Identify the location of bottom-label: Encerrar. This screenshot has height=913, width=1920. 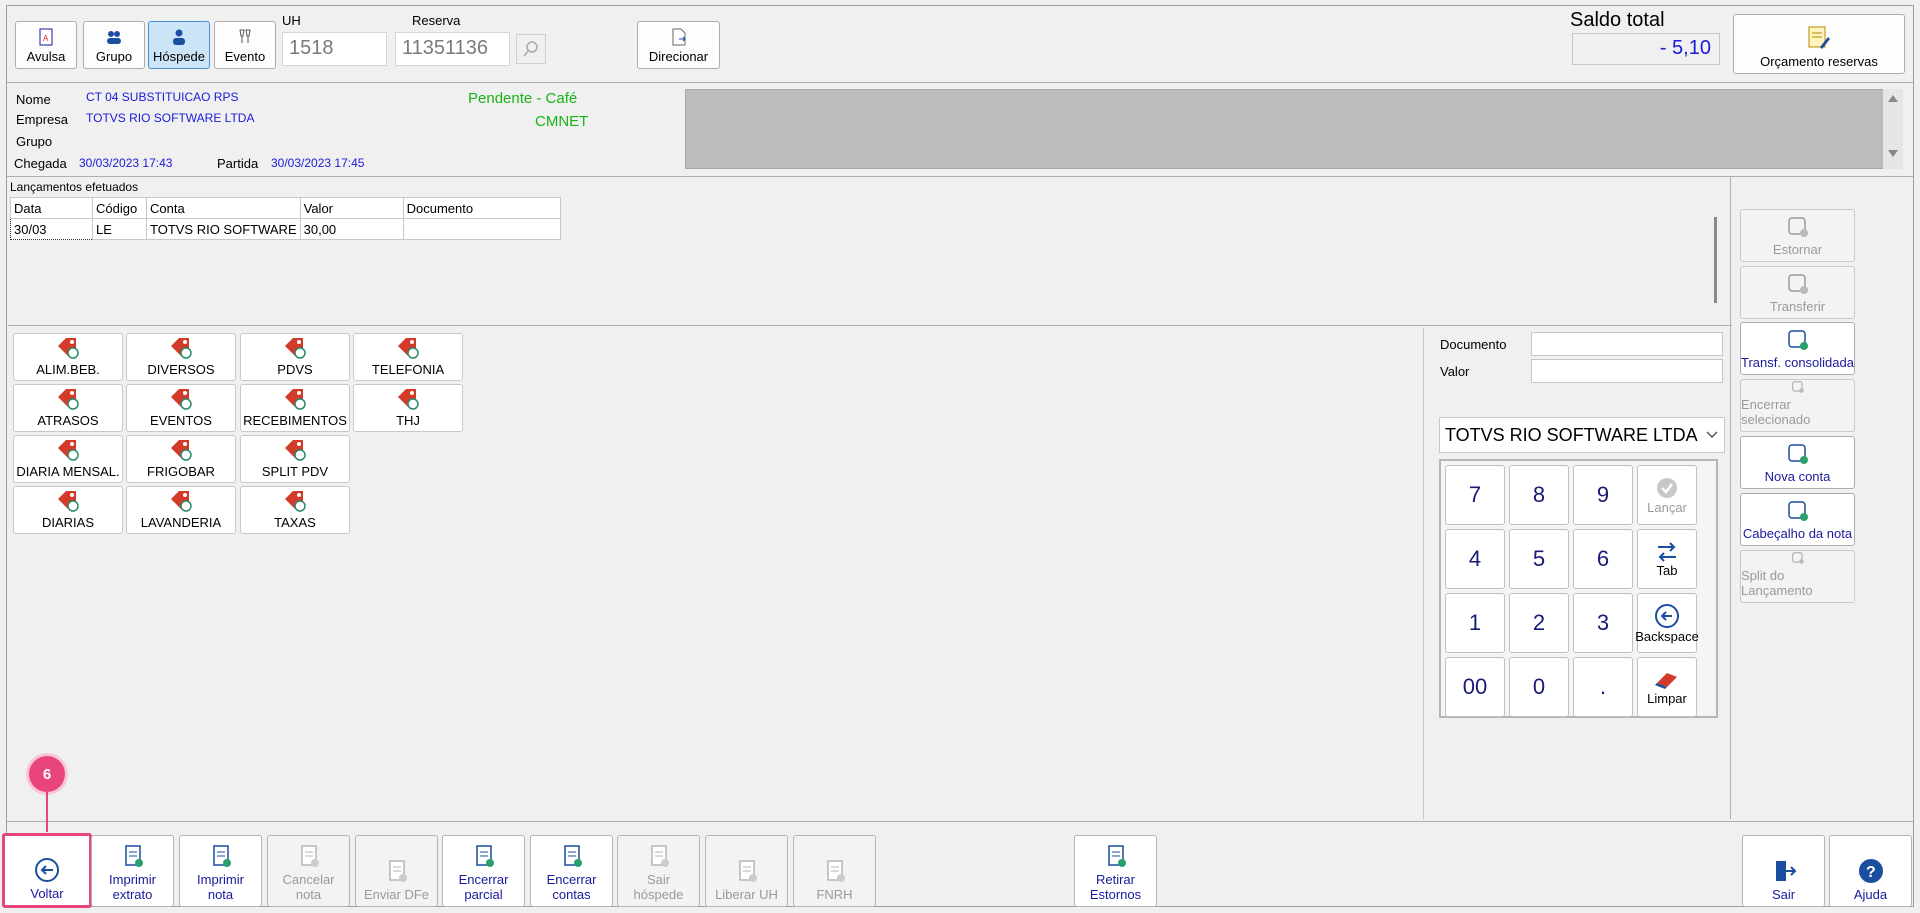
(571, 879).